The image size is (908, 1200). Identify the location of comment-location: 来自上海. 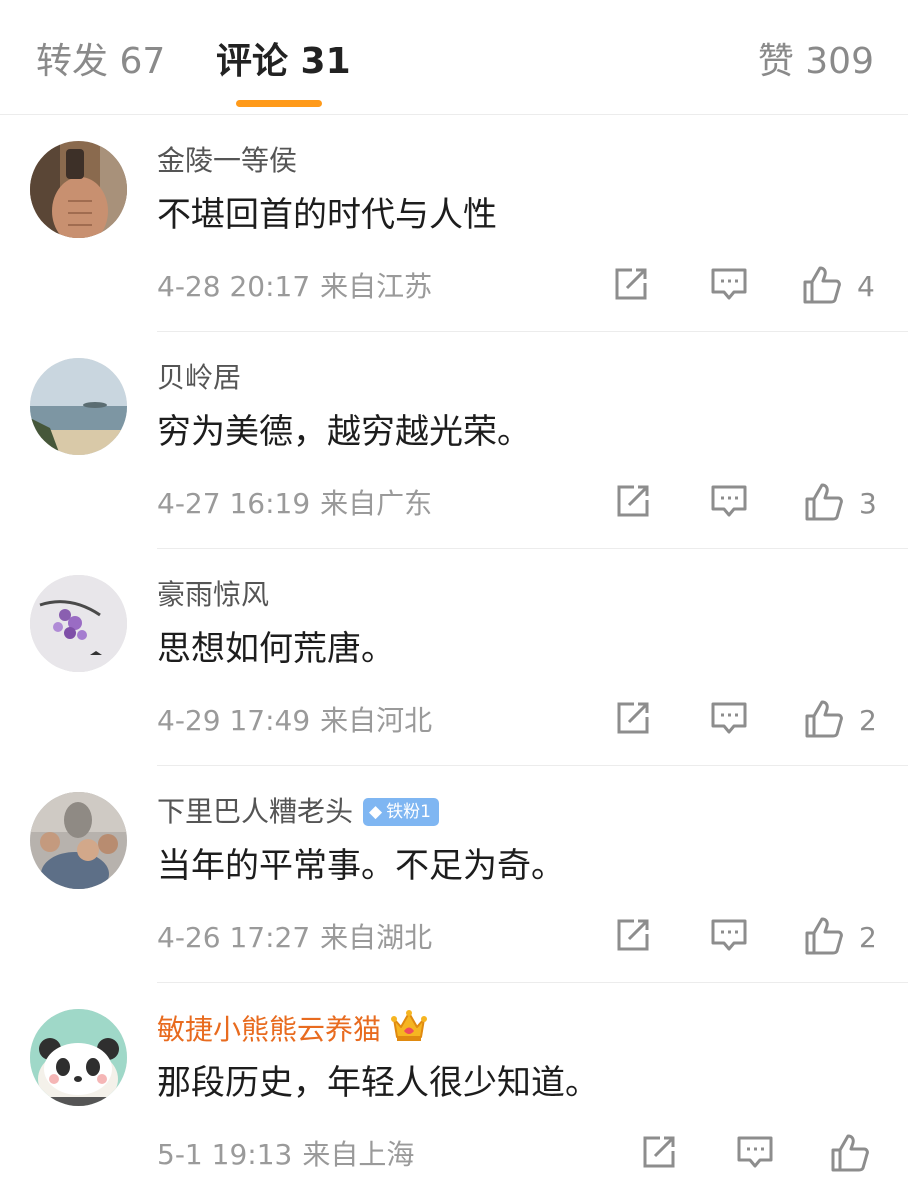
(358, 1154).